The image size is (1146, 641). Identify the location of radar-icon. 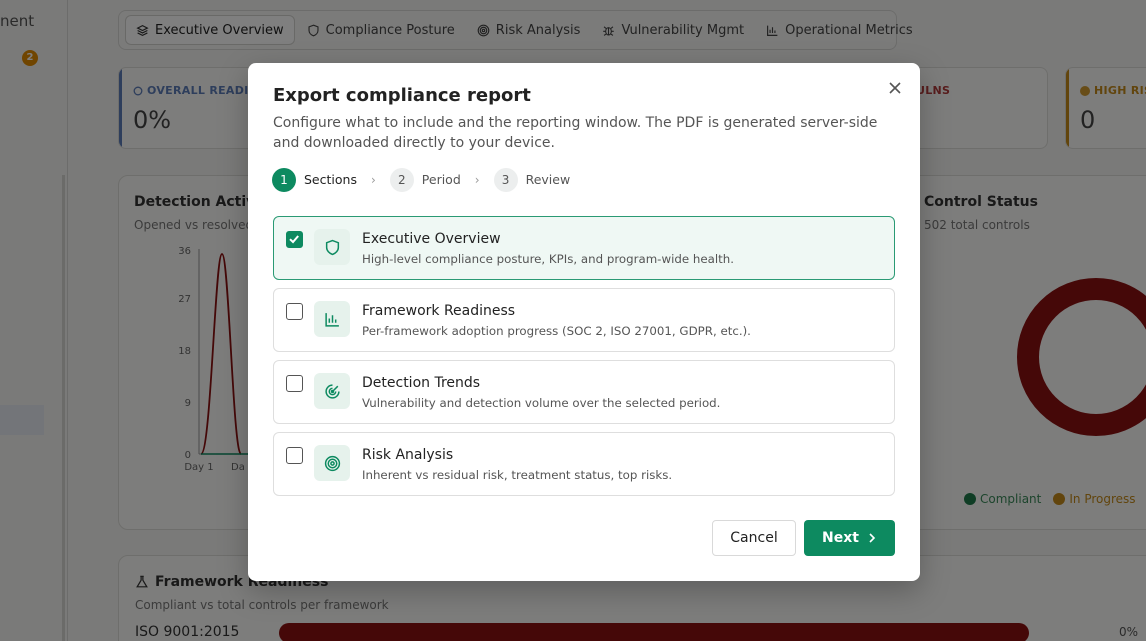
(332, 391).